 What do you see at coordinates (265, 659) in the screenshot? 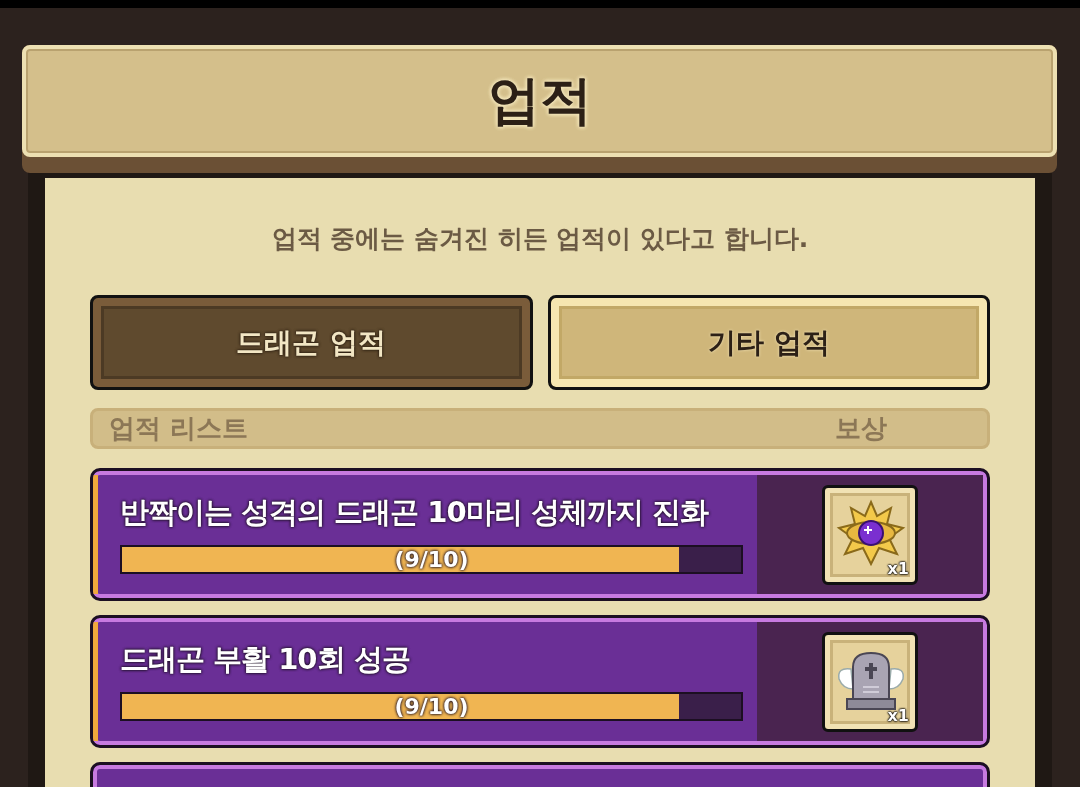
I see `achievement-name: 드래곤 부활 10회 성공` at bounding box center [265, 659].